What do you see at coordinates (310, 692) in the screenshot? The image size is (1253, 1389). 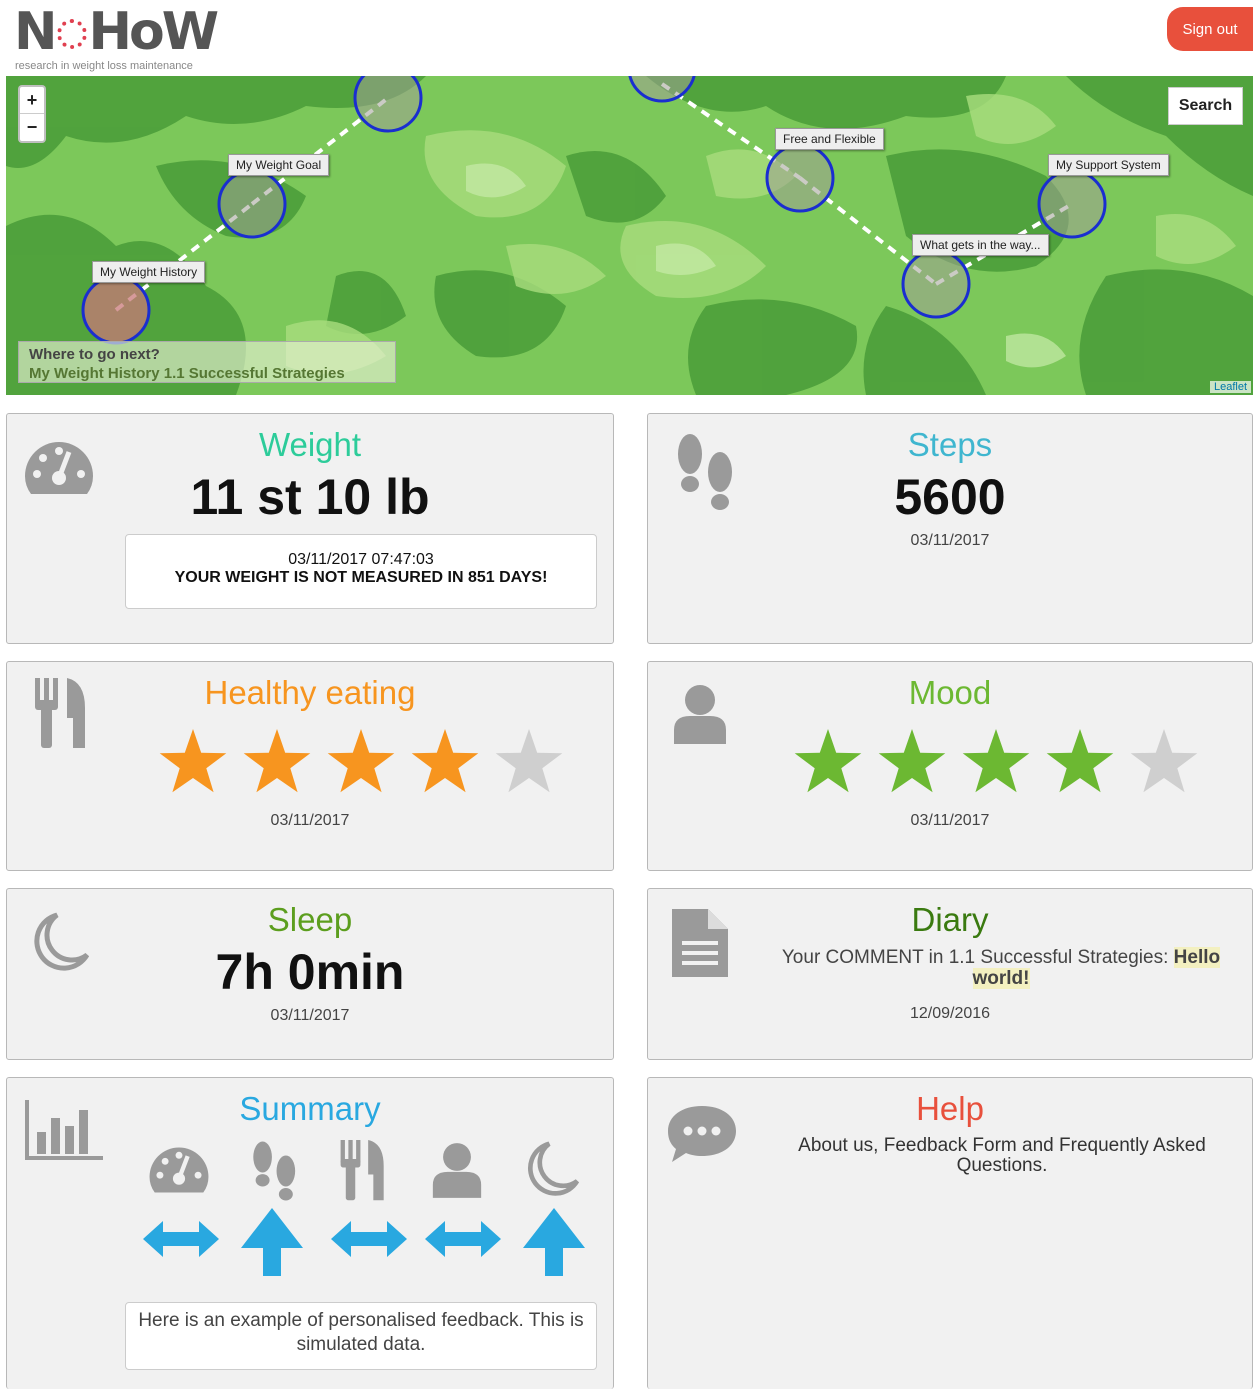 I see `healthy-eating-title: Healthy eating` at bounding box center [310, 692].